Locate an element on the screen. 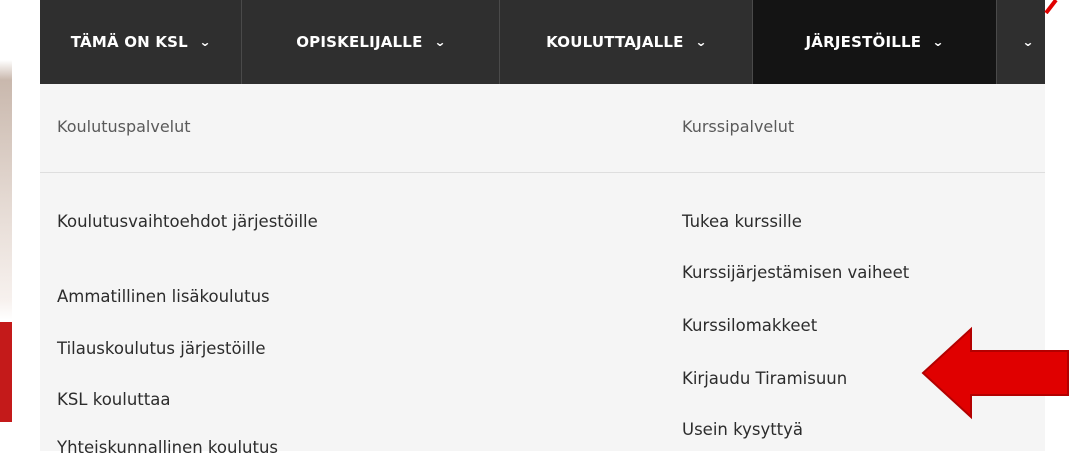 This screenshot has width=1070, height=457. nav-item-label: JÄRJESTÖILLE is located at coordinates (863, 42).